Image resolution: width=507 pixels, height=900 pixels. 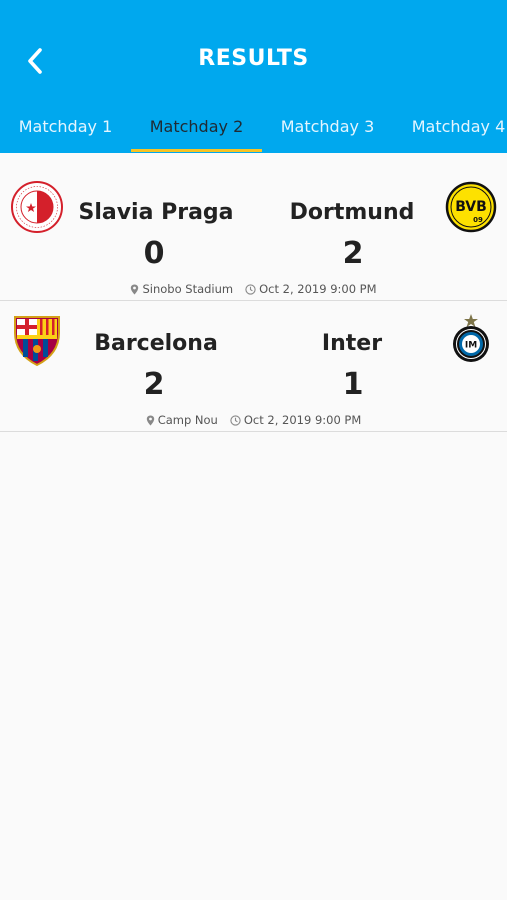 I want to click on venue: Sinobo Stadium, so click(x=181, y=289).